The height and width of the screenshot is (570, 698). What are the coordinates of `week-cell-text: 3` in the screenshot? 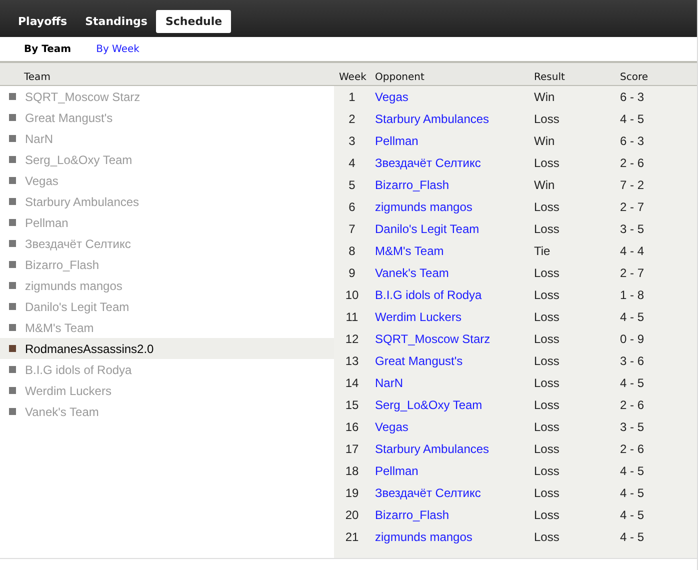 It's located at (352, 141).